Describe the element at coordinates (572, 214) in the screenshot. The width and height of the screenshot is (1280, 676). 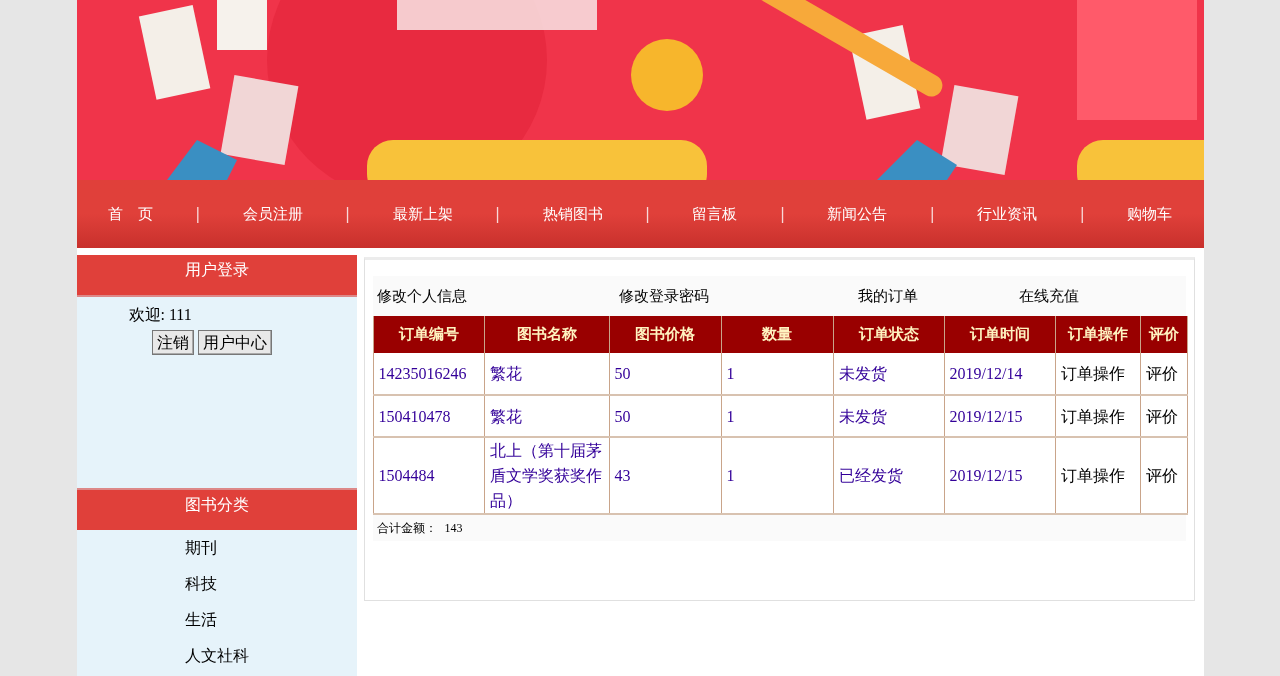
I see `nav-link: 热销图书` at that location.